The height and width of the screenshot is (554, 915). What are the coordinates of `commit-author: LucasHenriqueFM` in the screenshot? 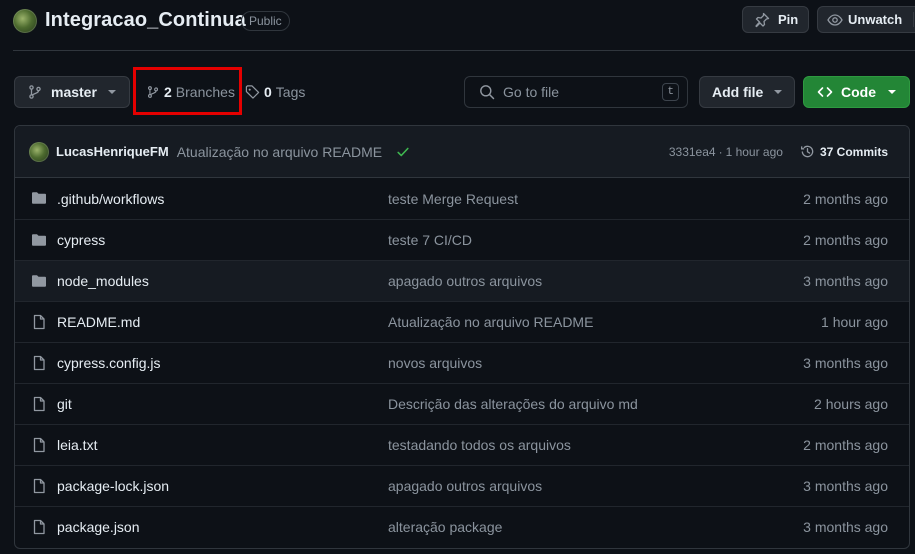 It's located at (112, 151).